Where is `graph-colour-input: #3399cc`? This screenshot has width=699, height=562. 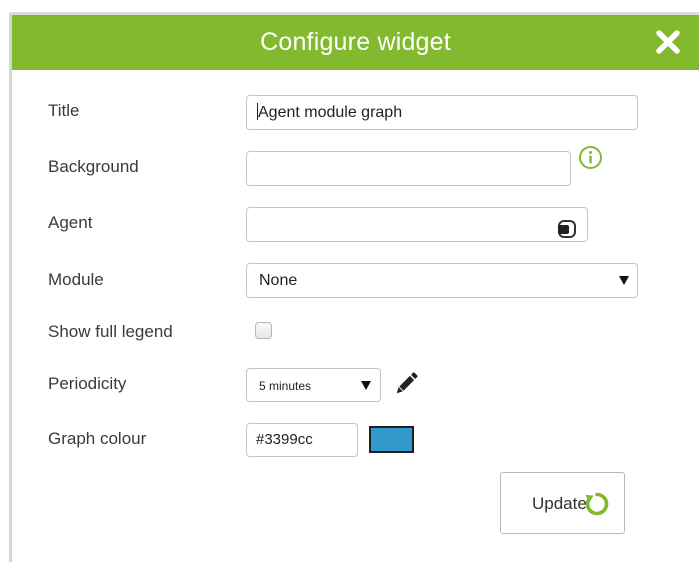
graph-colour-input: #3399cc is located at coordinates (302, 440).